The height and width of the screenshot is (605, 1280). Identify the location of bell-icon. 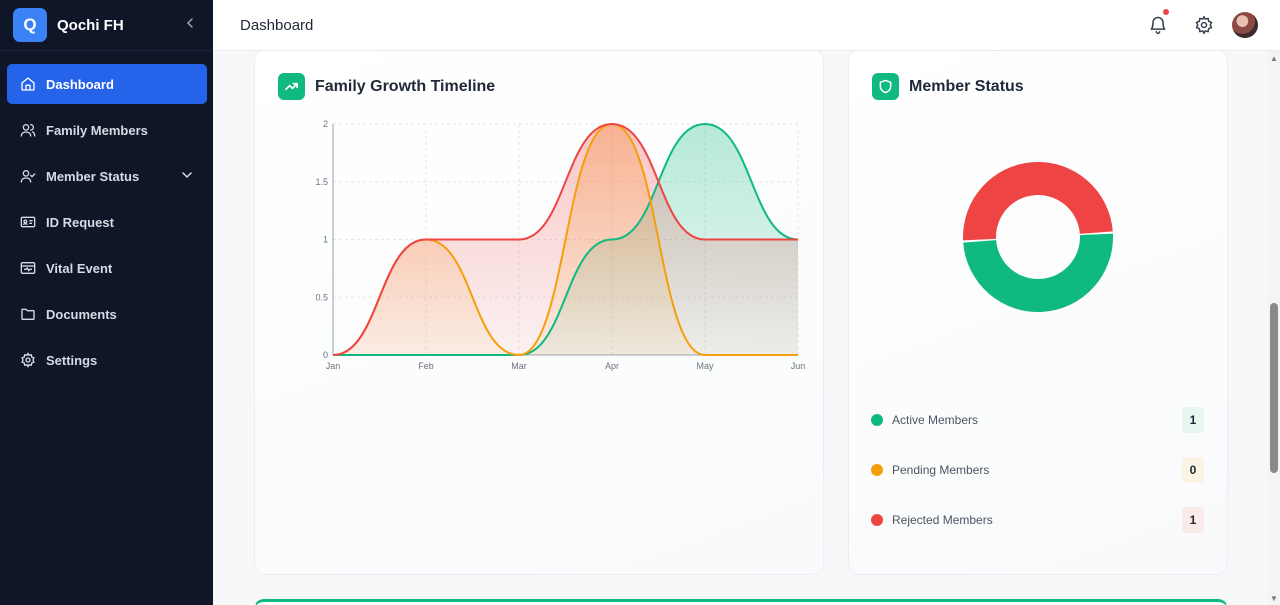
(1158, 25).